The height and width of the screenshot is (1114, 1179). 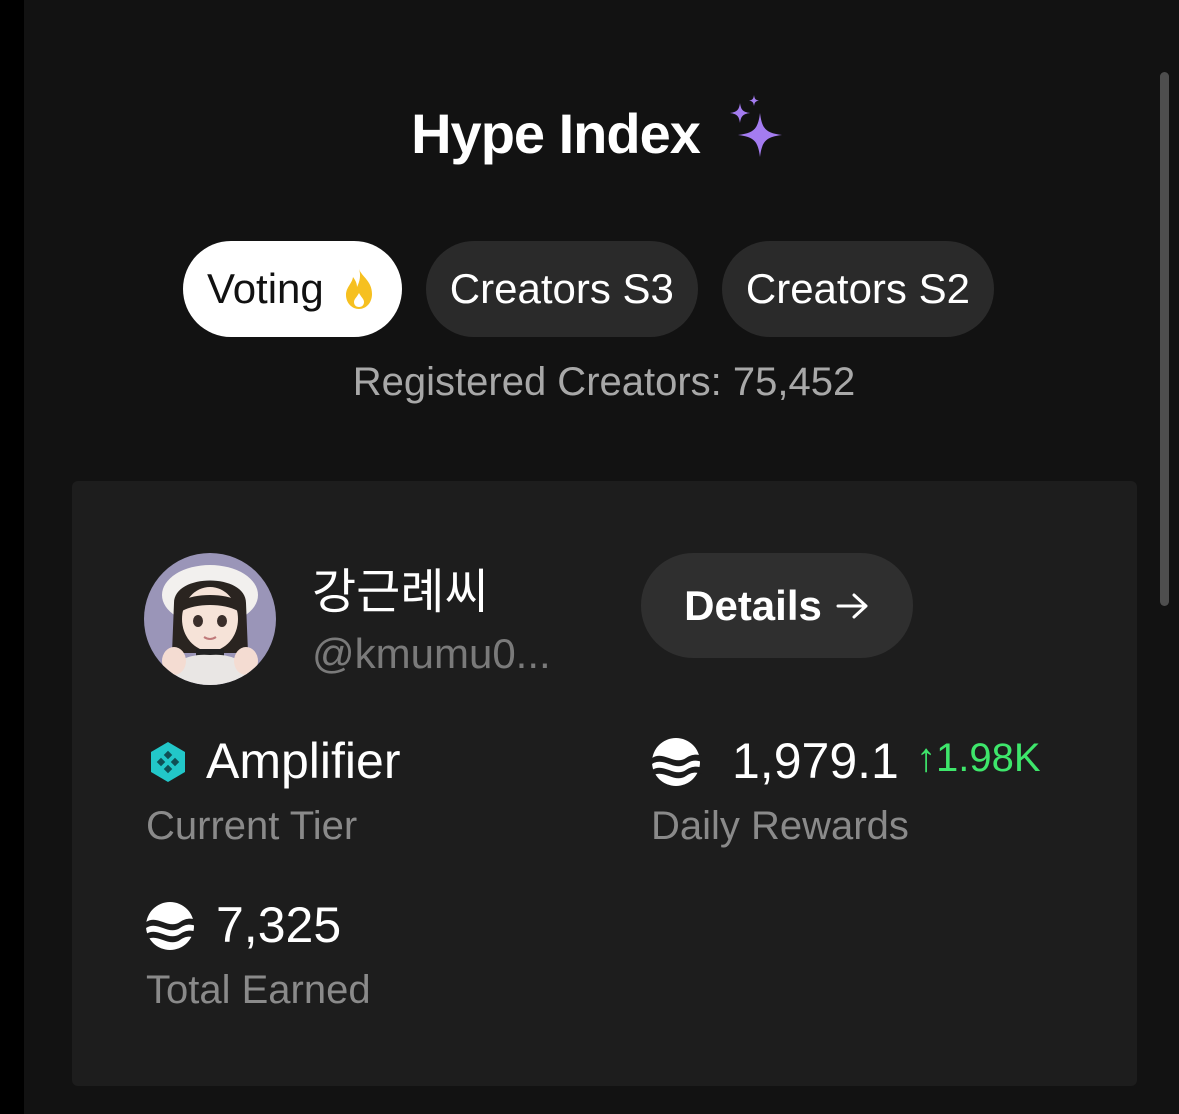 What do you see at coordinates (780, 826) in the screenshot?
I see `daily-rewards-label: Daily Rewards` at bounding box center [780, 826].